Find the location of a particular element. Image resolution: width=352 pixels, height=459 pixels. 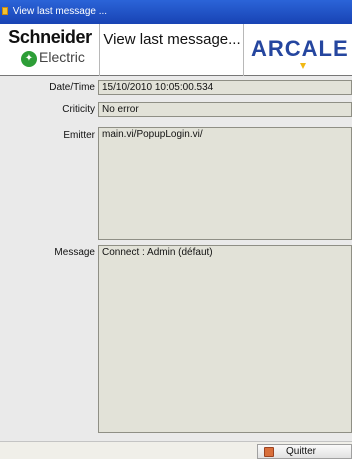

quit-button: Quitter is located at coordinates (304, 451).